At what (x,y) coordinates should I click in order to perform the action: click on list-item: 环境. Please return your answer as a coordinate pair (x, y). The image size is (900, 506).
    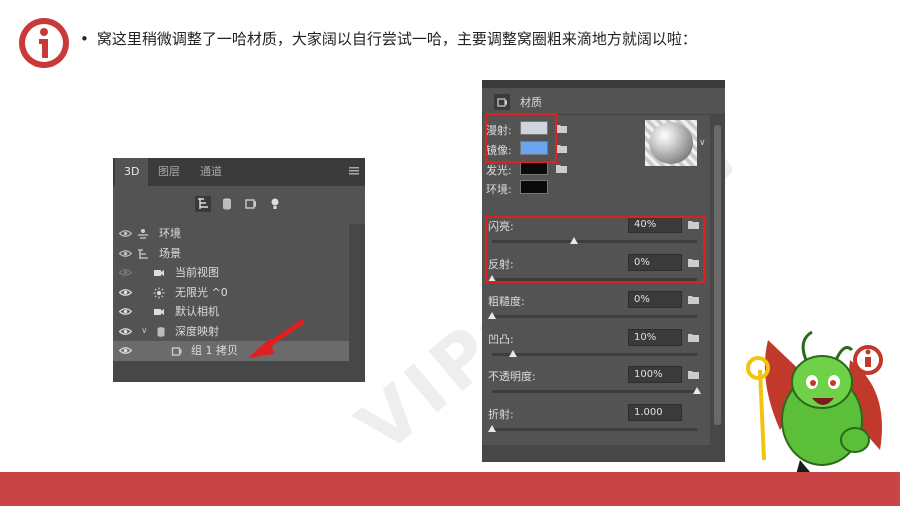
    Looking at the image, I should click on (231, 234).